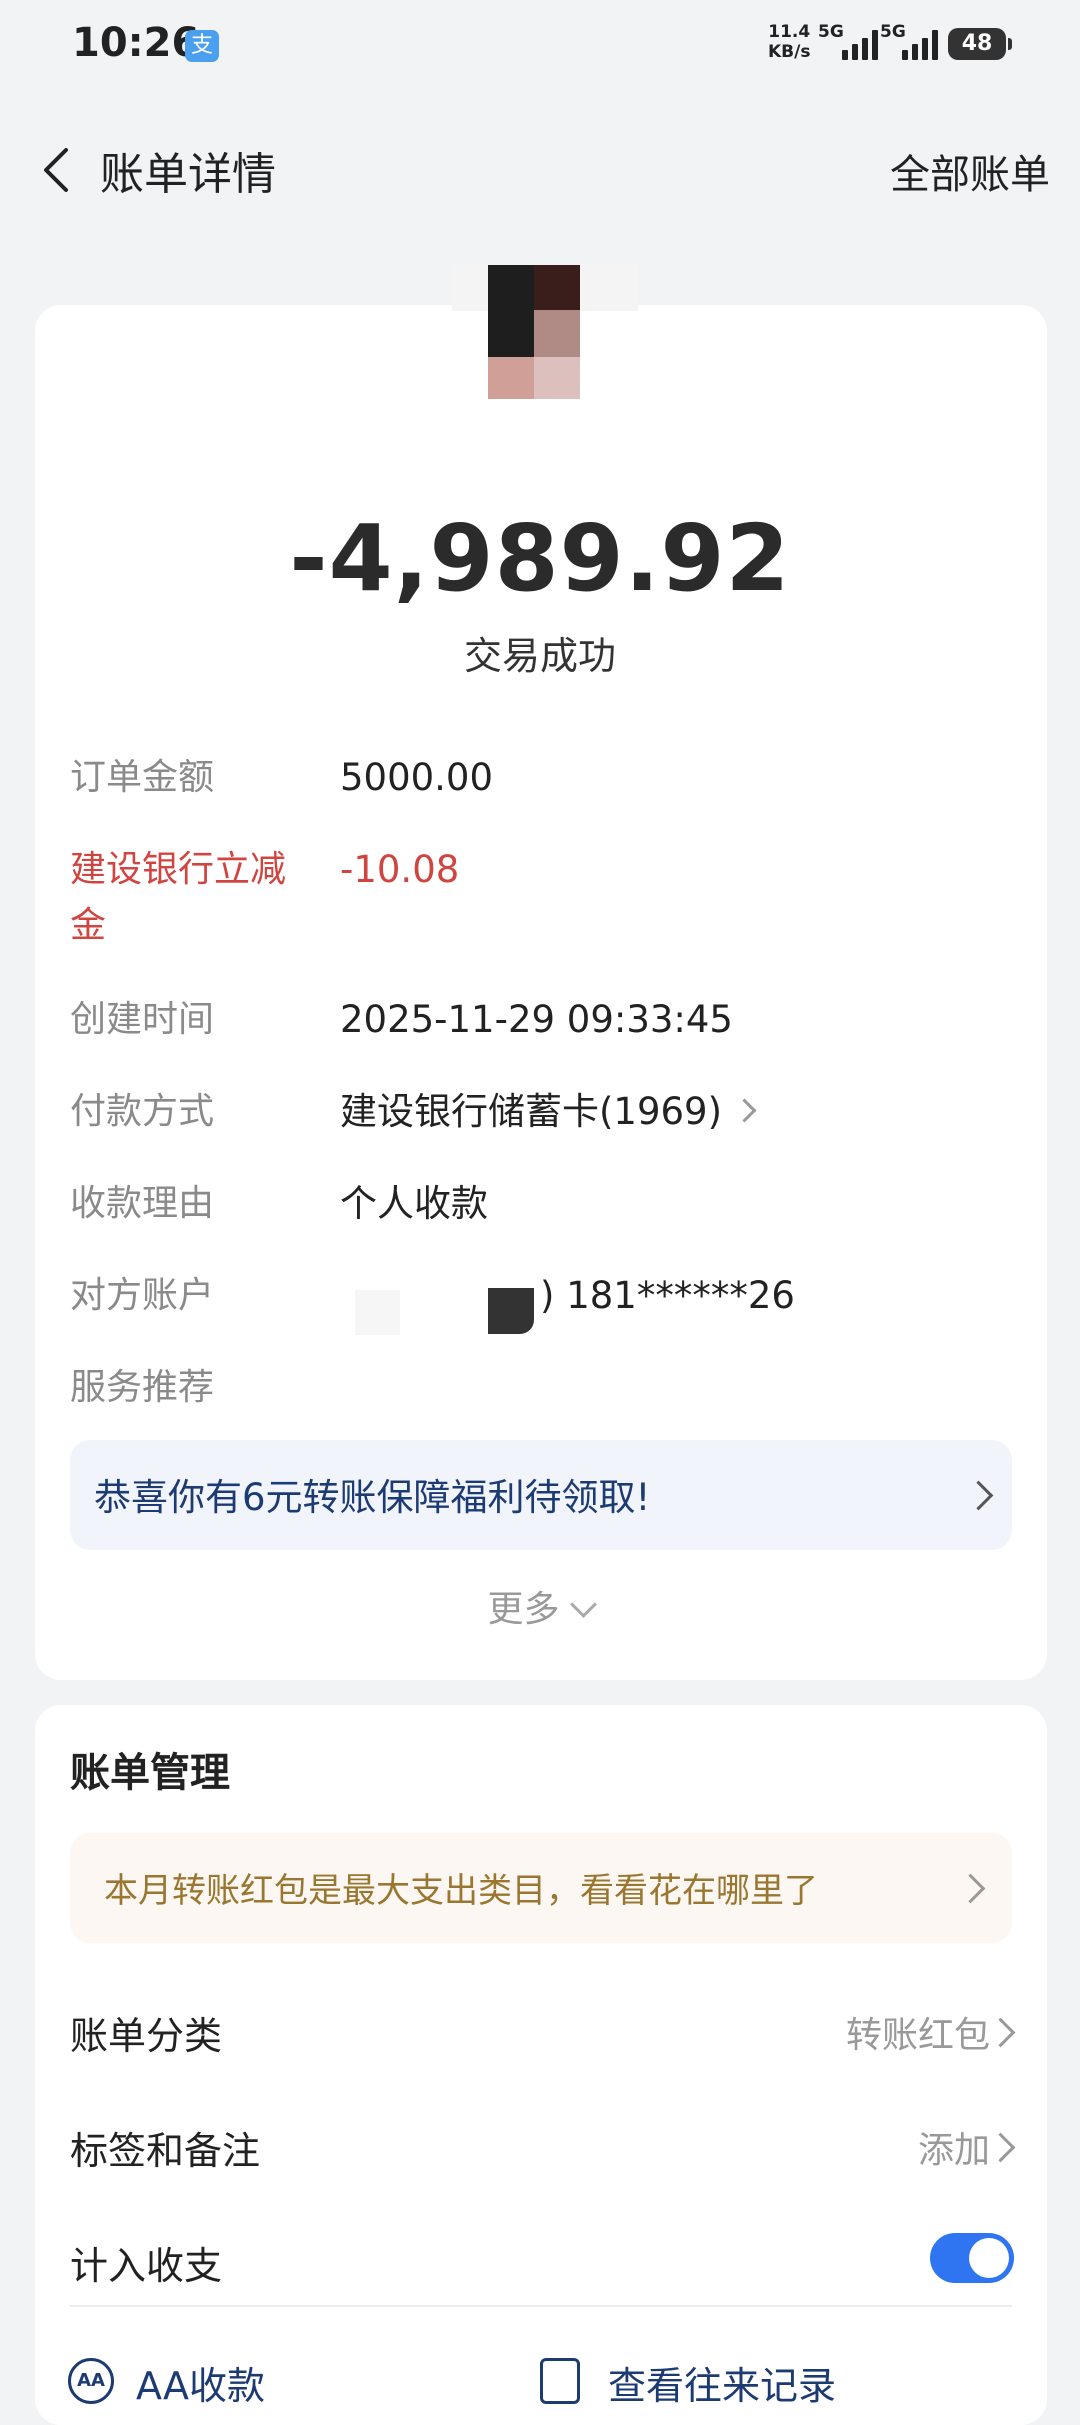  Describe the element at coordinates (60, 170) in the screenshot. I see `back-arrow-icon` at that location.